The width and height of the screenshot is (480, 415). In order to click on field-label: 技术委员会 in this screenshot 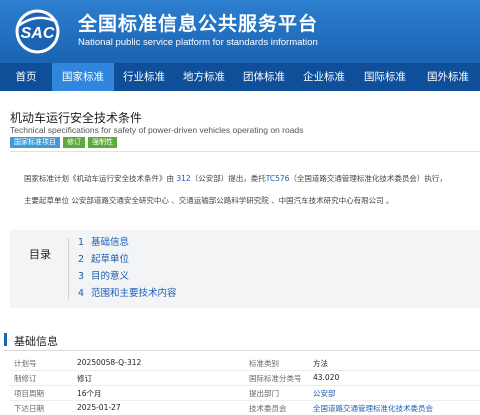, I will do `click(268, 408)`.